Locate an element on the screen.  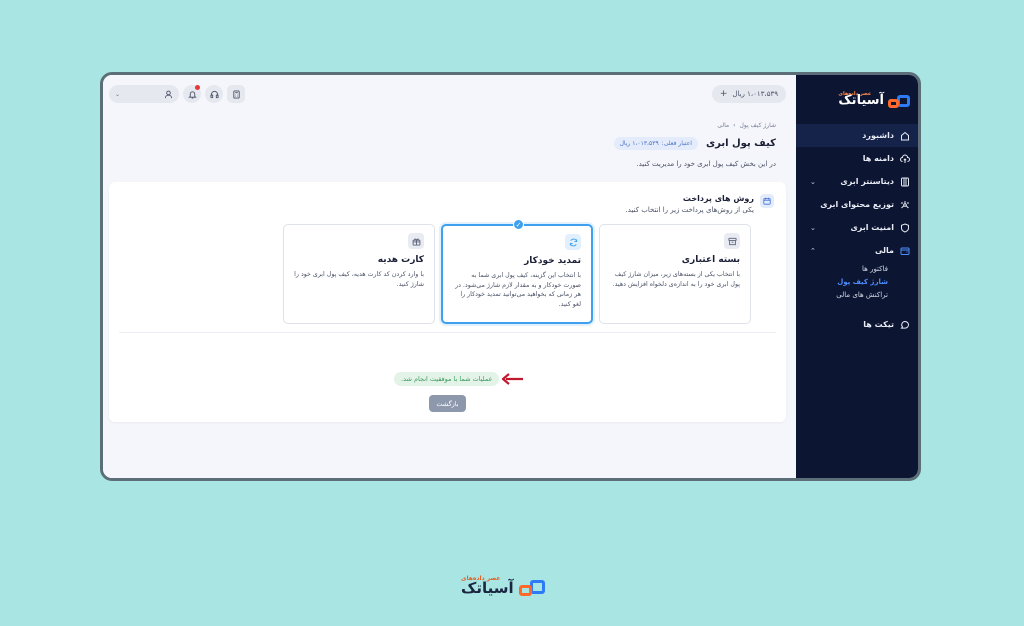
brand-logo: آسیاتک عصر داده‌های is located at coordinates (874, 100).